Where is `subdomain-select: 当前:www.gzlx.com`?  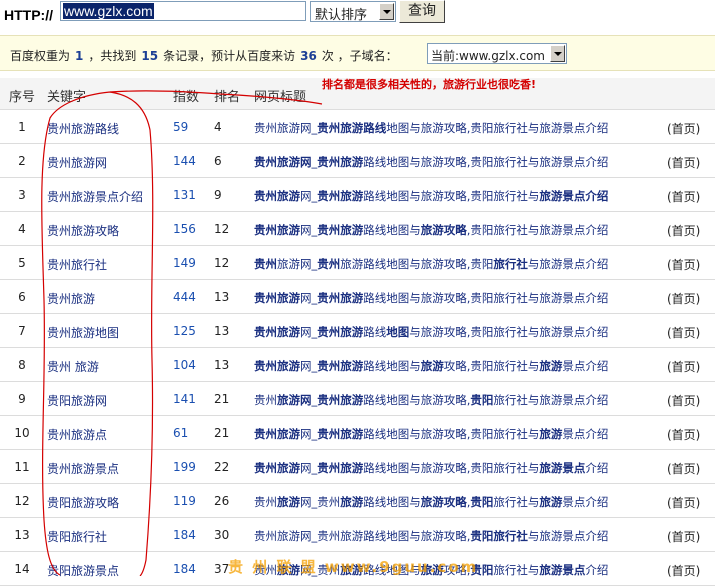
subdomain-select: 当前:www.gzlx.com is located at coordinates (497, 53).